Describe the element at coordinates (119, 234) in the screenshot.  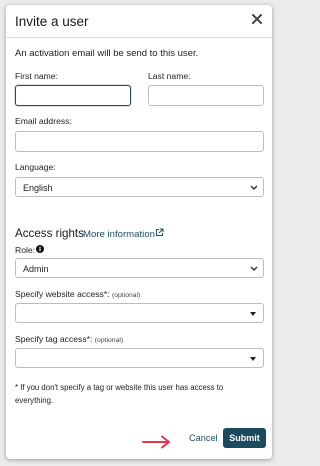
I see `more-information-link: More information` at that location.